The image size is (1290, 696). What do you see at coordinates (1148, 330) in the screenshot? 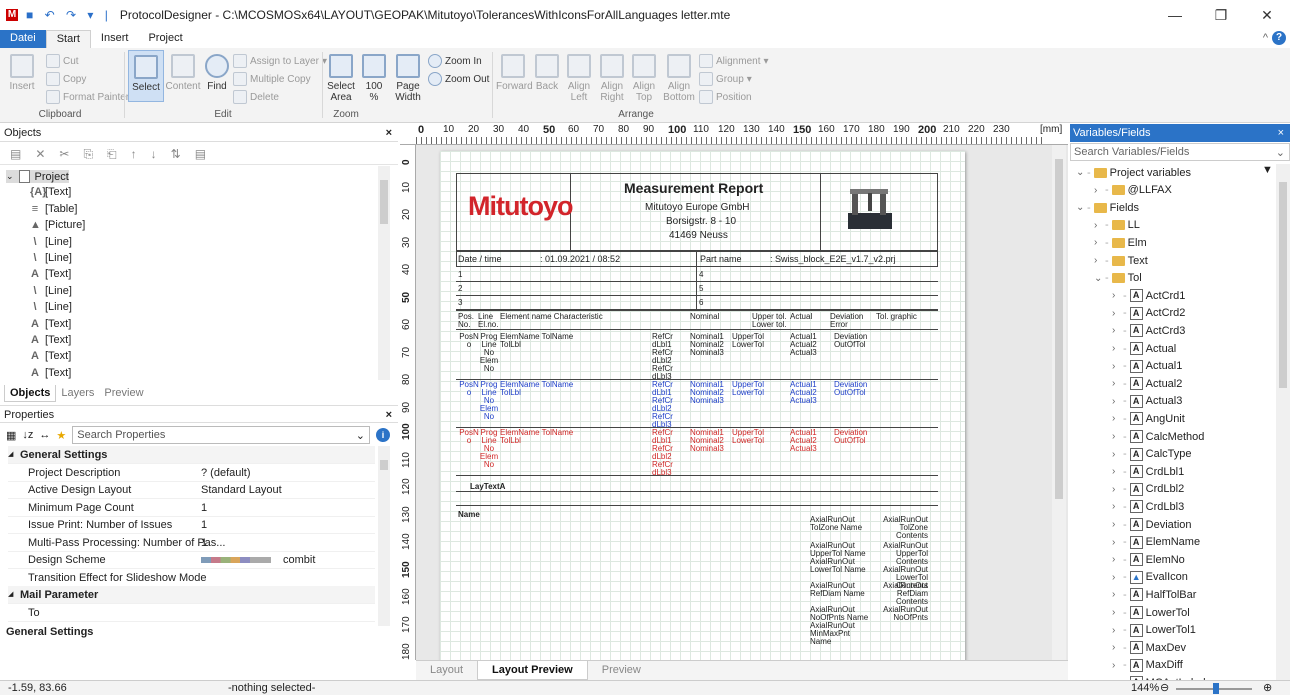
I see `field-item: › - A ActCrd3` at bounding box center [1148, 330].